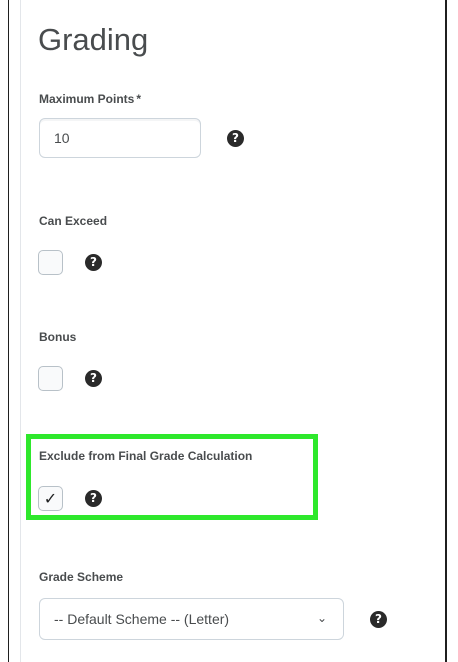  Describe the element at coordinates (93, 39) in the screenshot. I see `section-title: Grading` at that location.